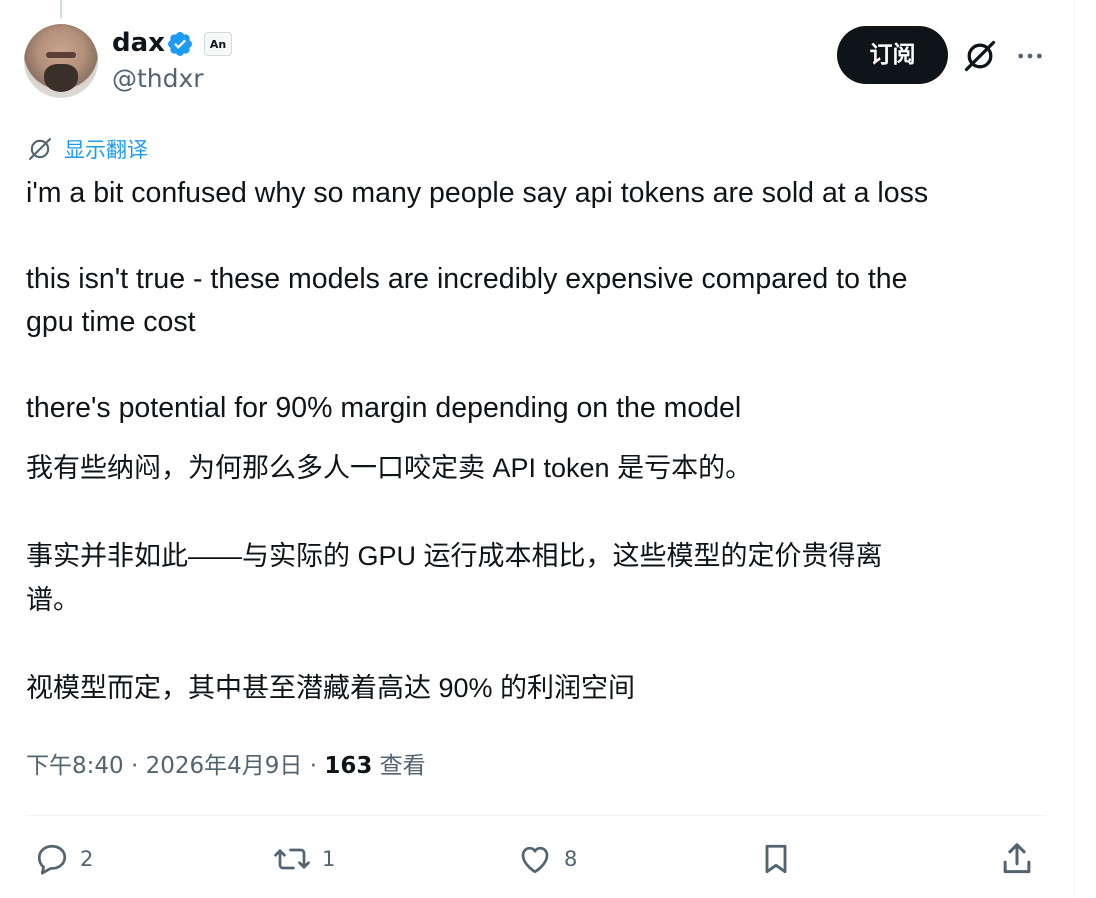  Describe the element at coordinates (571, 859) in the screenshot. I see `like-count: 8` at that location.